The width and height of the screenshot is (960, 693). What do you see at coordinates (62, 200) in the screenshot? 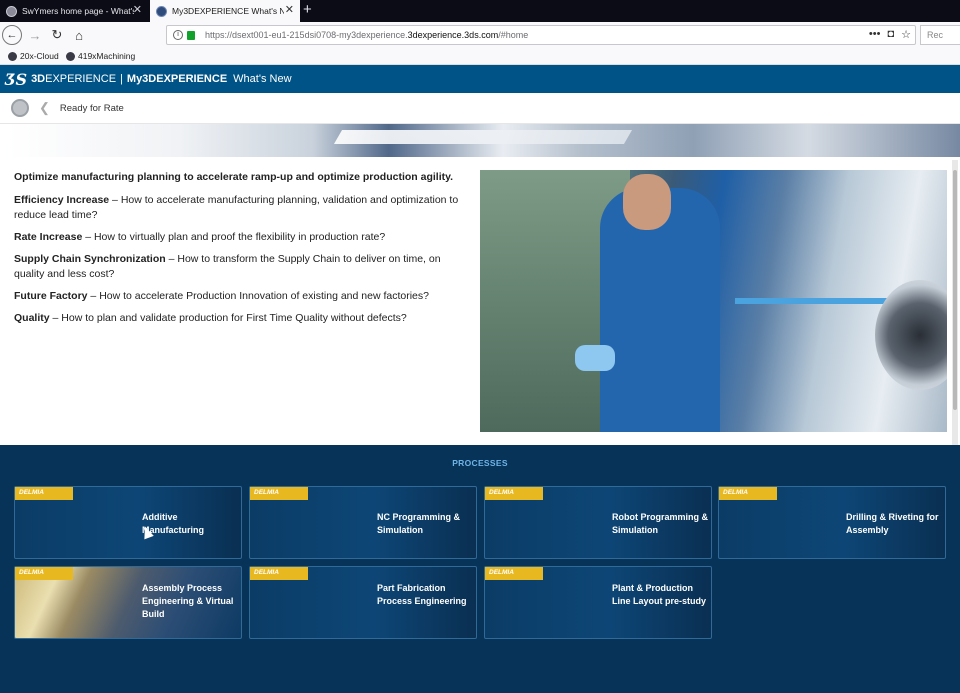
I see `topic-term: Efficiency Increase` at bounding box center [62, 200].